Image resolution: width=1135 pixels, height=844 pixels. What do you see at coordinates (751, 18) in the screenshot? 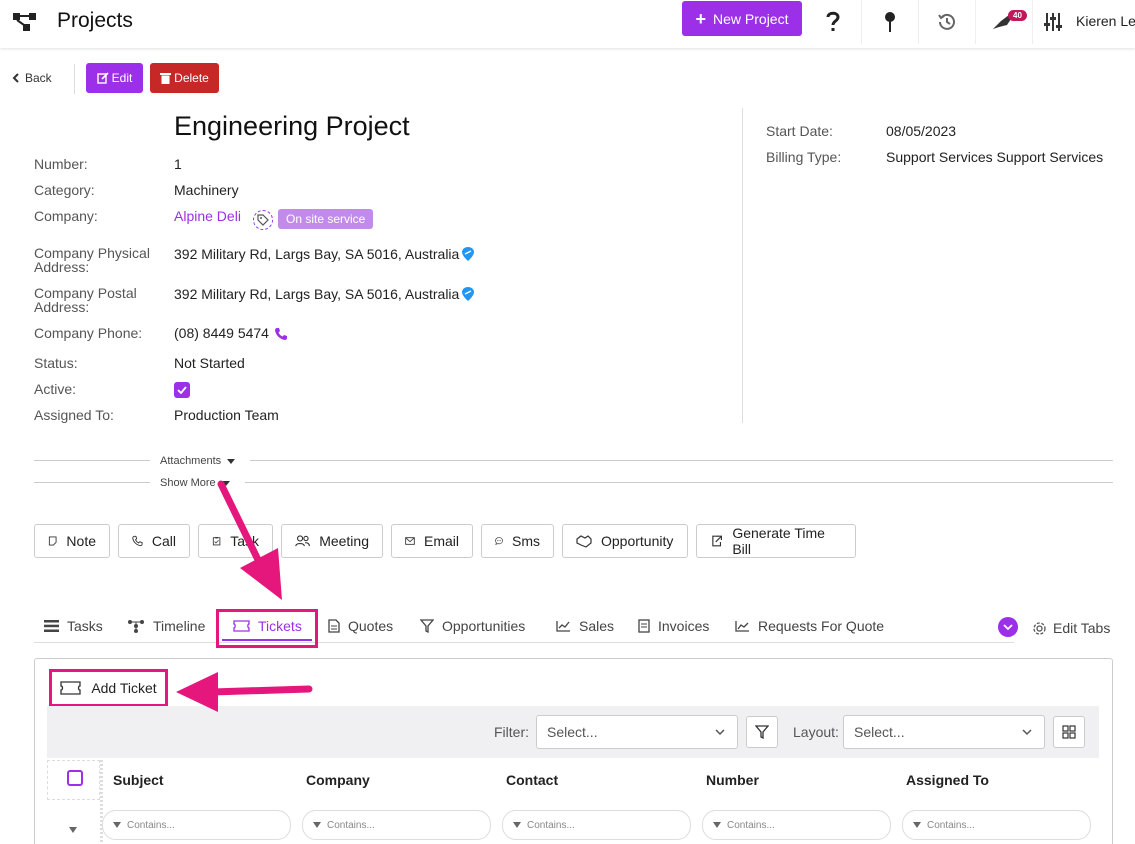
I see `new-project-label: New Project` at bounding box center [751, 18].